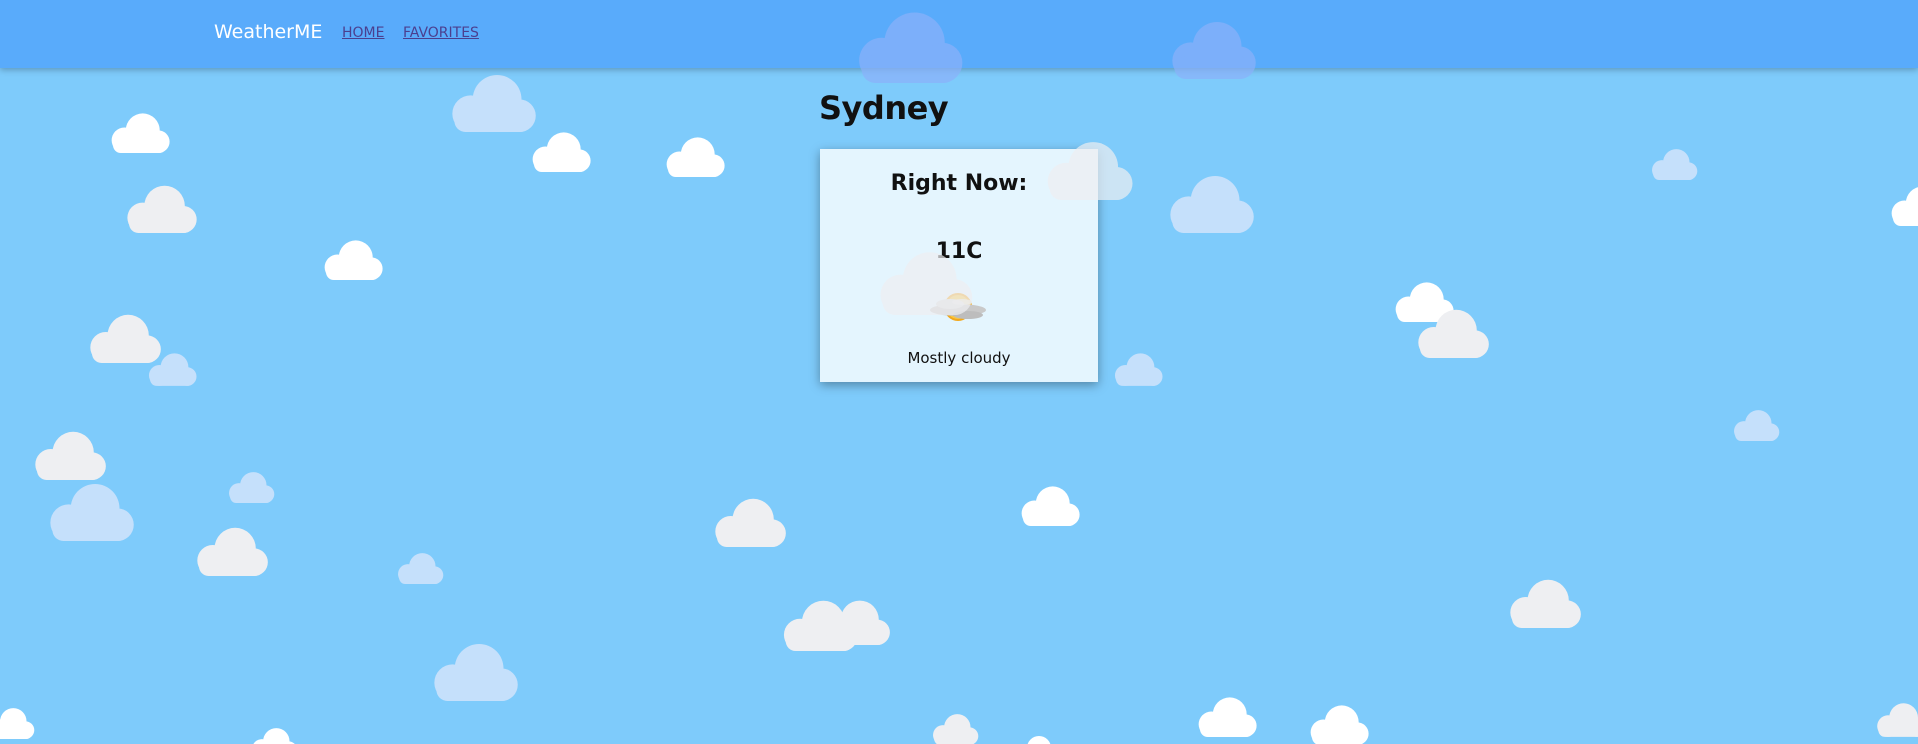 This screenshot has width=1918, height=744. Describe the element at coordinates (884, 108) in the screenshot. I see `city-title: Sydney` at that location.